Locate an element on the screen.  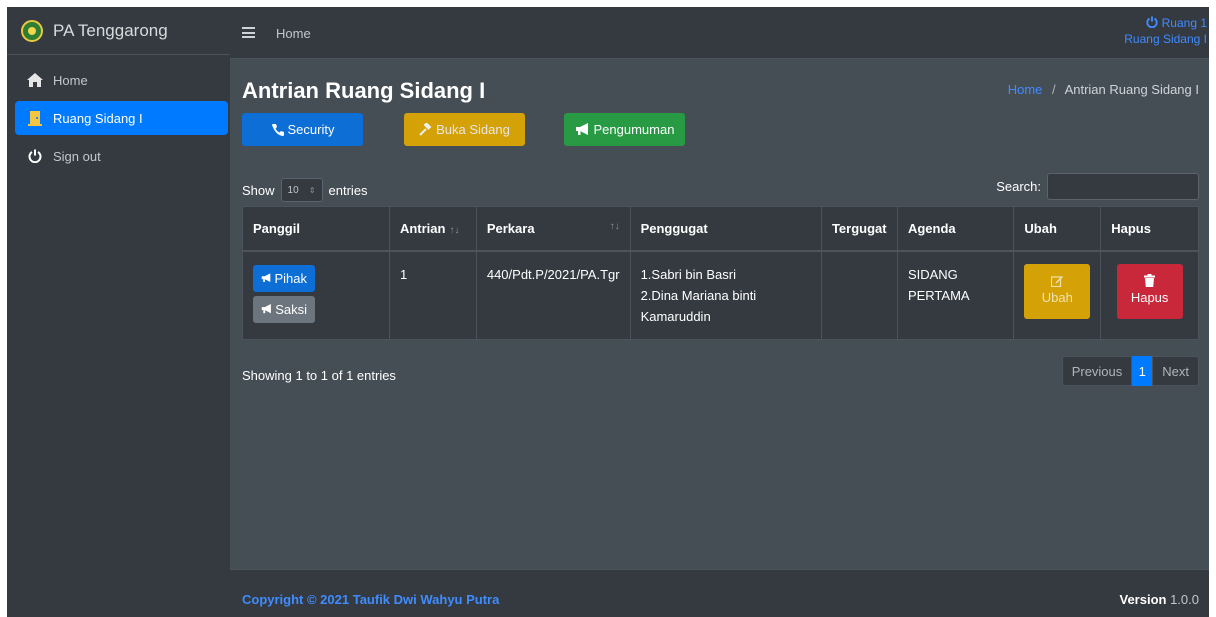
search-control: Search: is located at coordinates (1097, 186).